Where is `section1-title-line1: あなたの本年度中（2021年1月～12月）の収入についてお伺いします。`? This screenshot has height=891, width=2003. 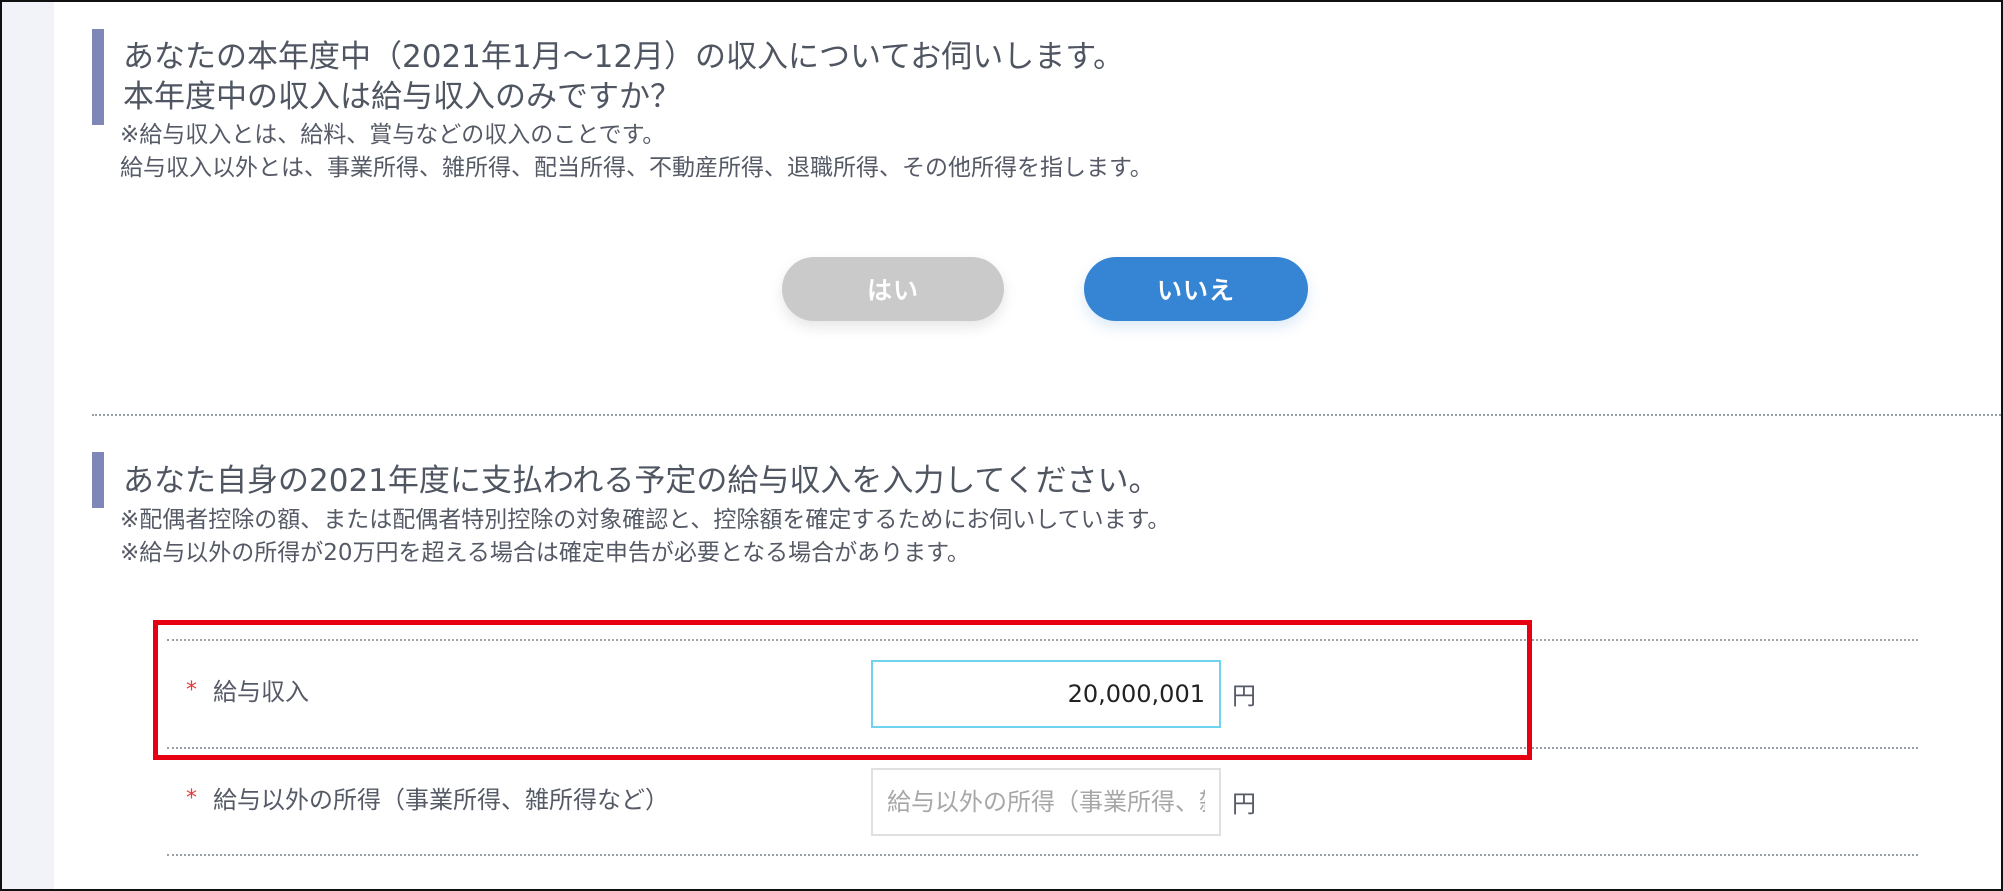 section1-title-line1: あなたの本年度中（2021年1月～12月）の収入についてお伺いします。 is located at coordinates (624, 57).